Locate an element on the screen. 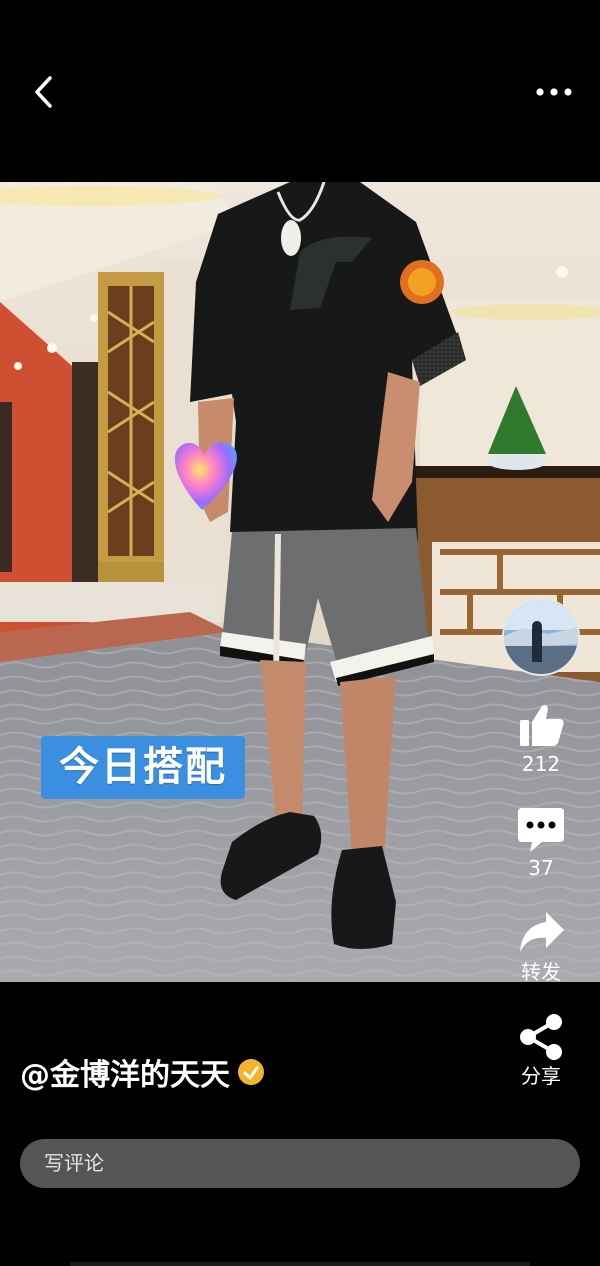 The width and height of the screenshot is (600, 1266). like-count: 212 is located at coordinates (541, 764).